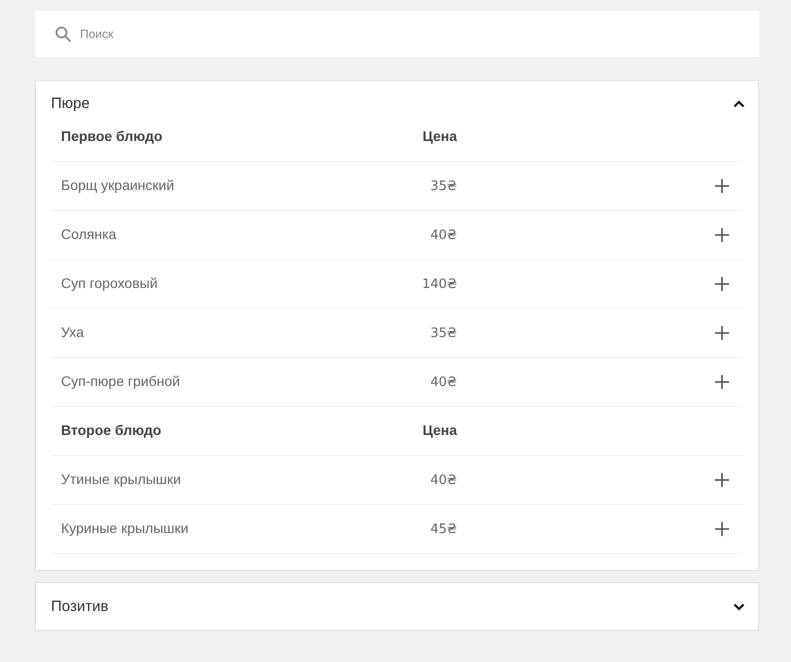 This screenshot has width=791, height=662. I want to click on dish-price: 140₴, so click(439, 284).